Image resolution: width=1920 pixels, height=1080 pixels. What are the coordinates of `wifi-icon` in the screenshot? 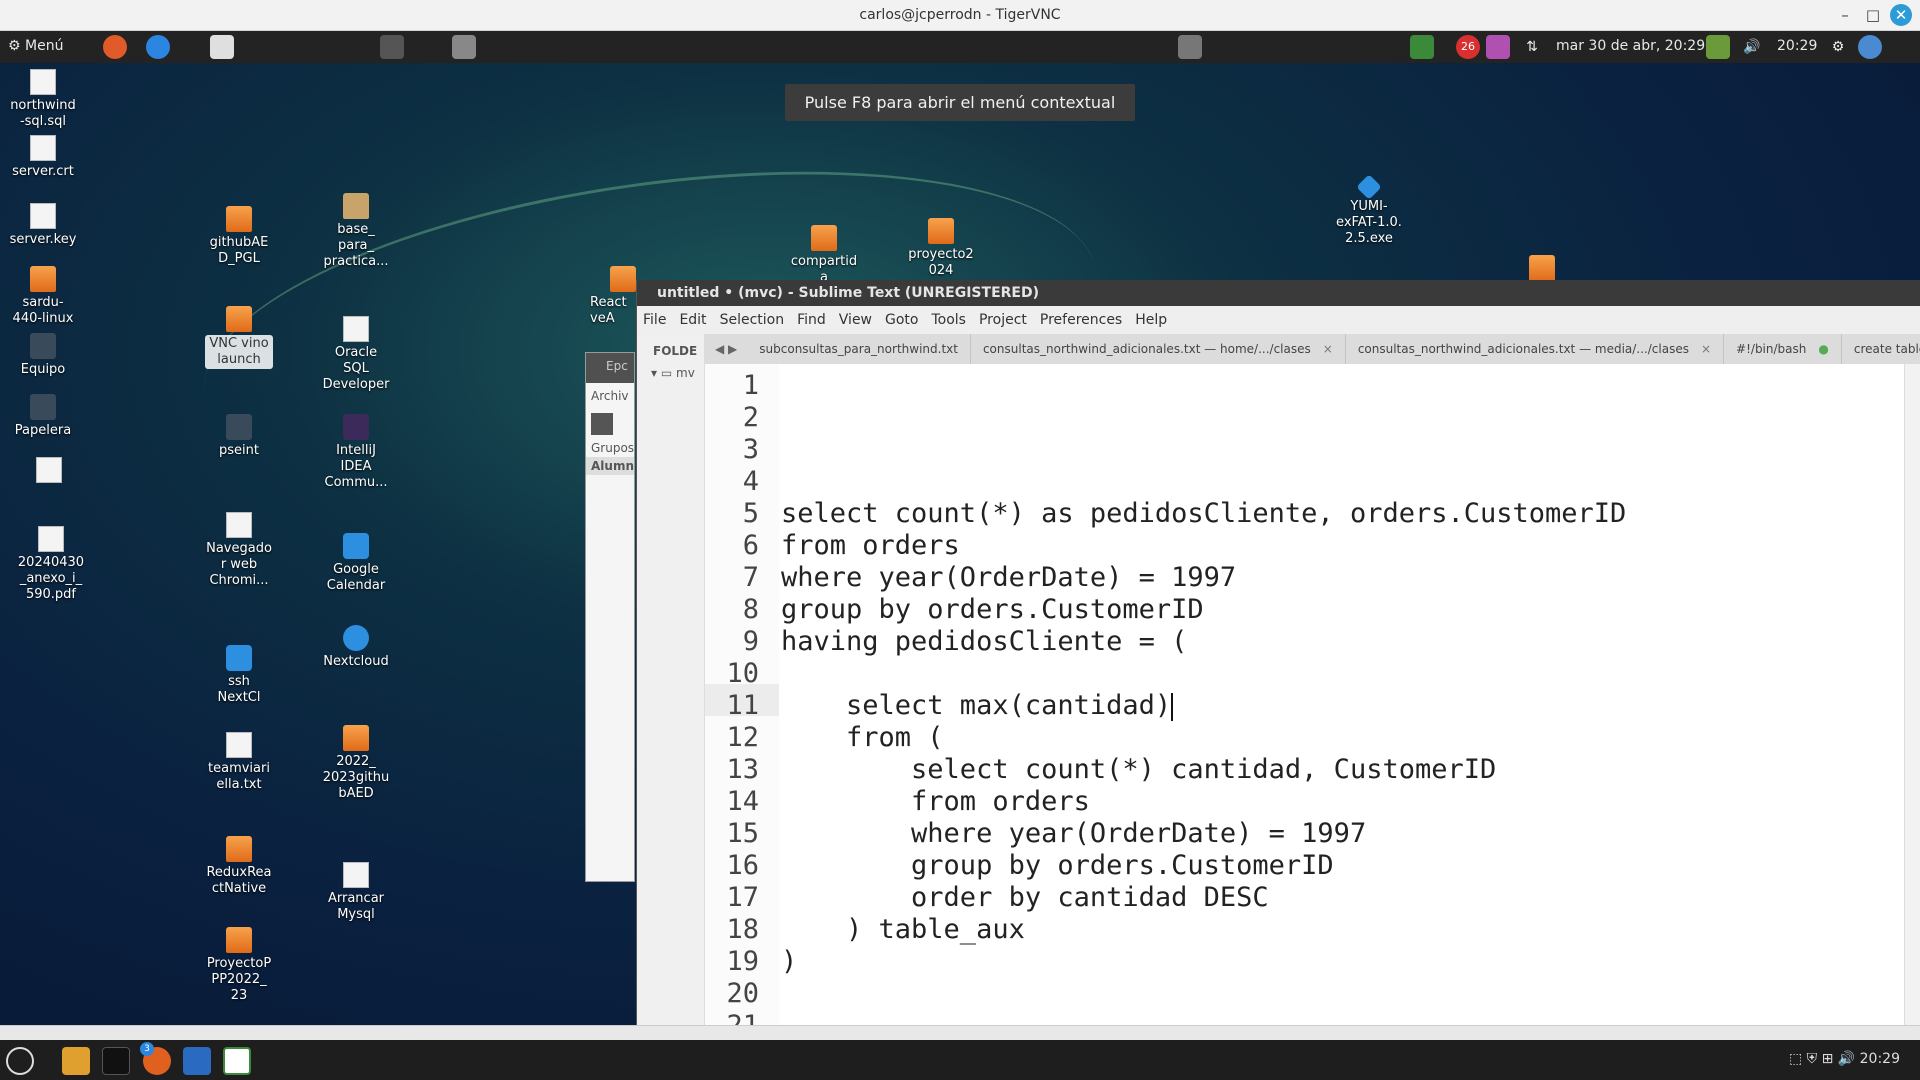 It's located at (1422, 47).